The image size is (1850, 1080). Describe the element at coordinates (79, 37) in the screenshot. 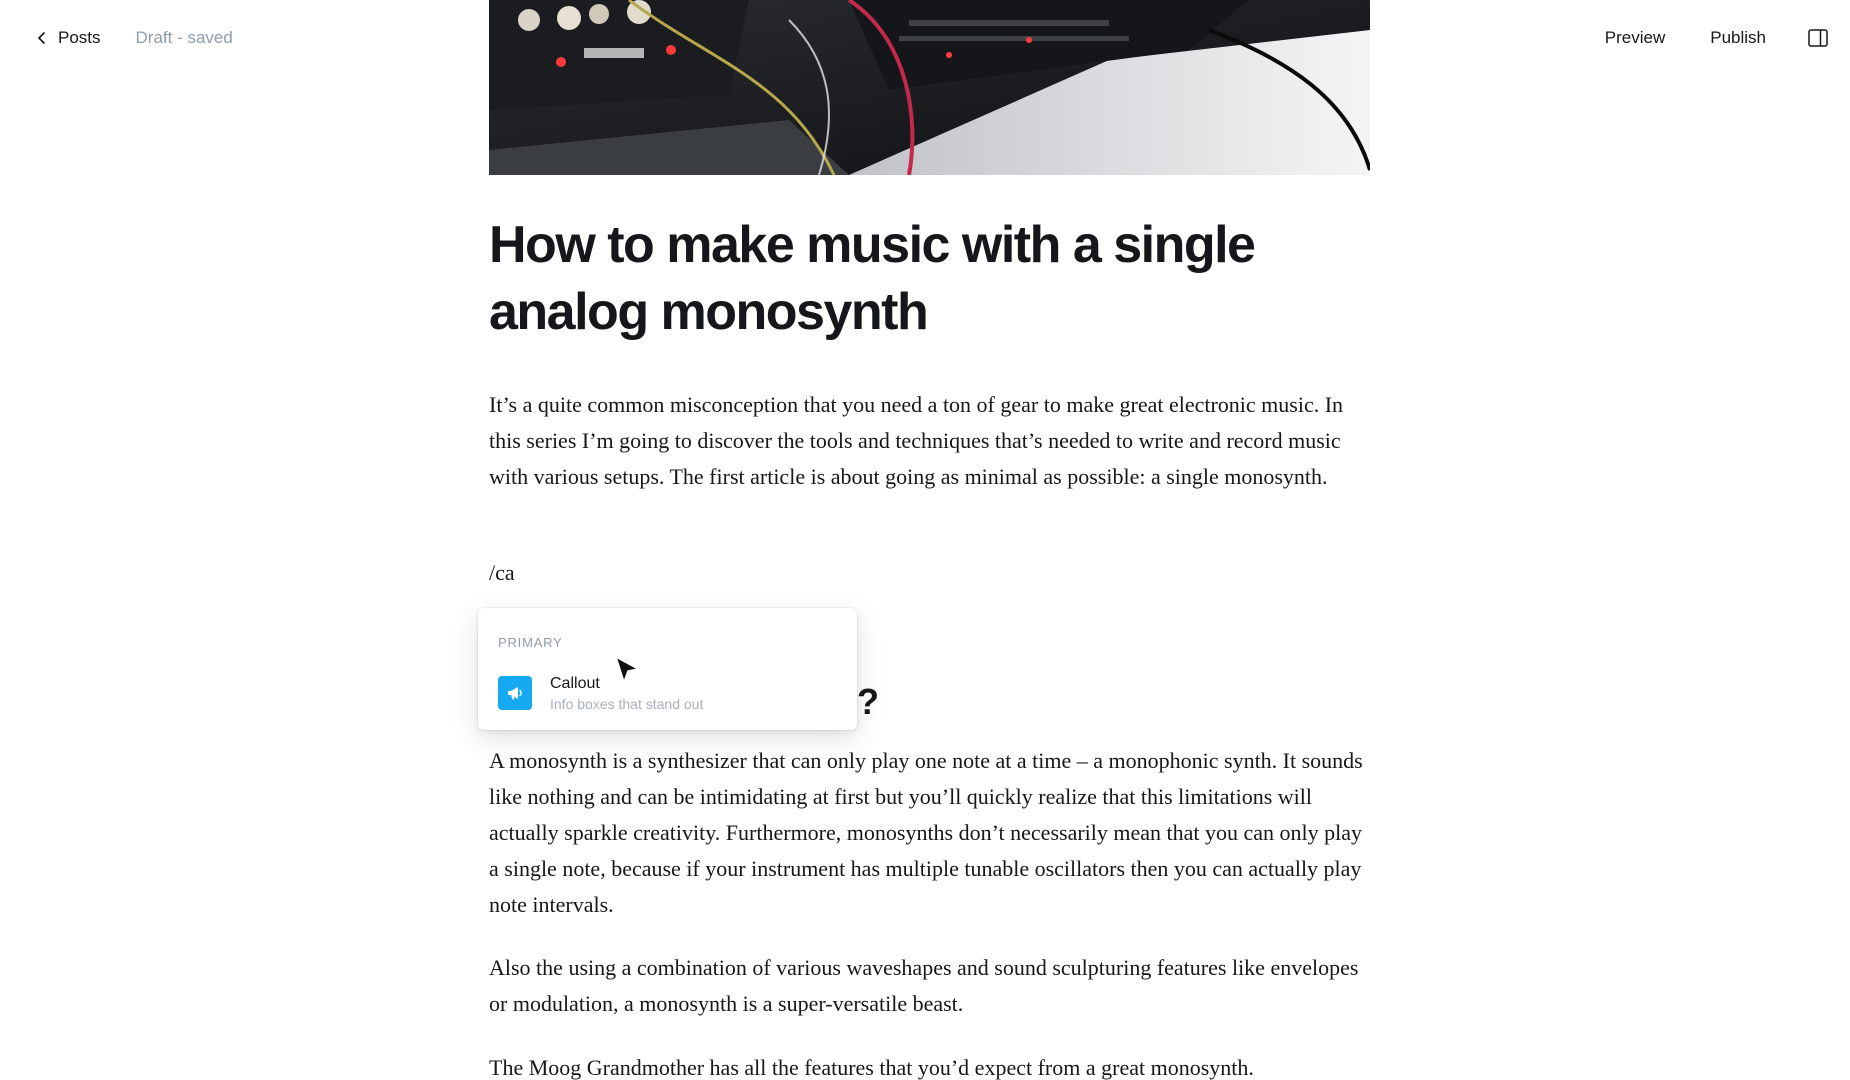

I see `back-label: Posts` at that location.